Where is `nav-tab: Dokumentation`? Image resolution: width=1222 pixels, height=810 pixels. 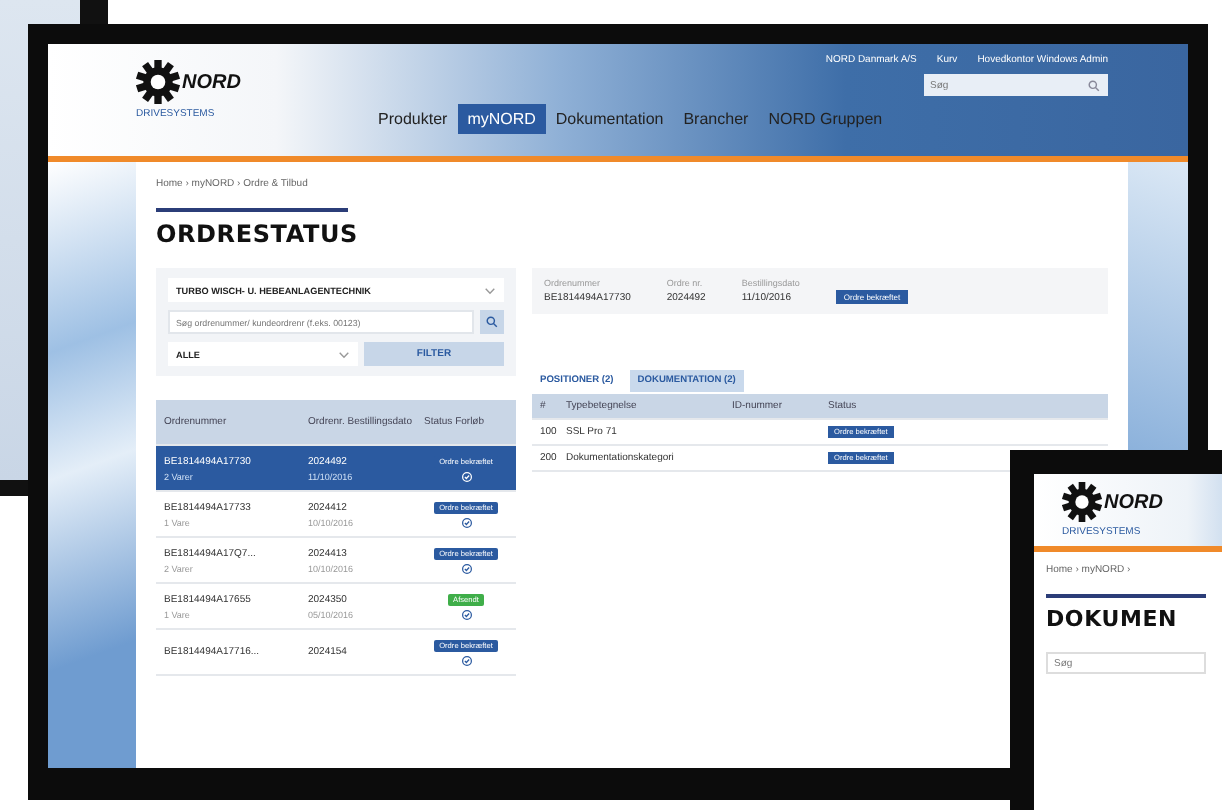
nav-tab: Dokumentation is located at coordinates (609, 119).